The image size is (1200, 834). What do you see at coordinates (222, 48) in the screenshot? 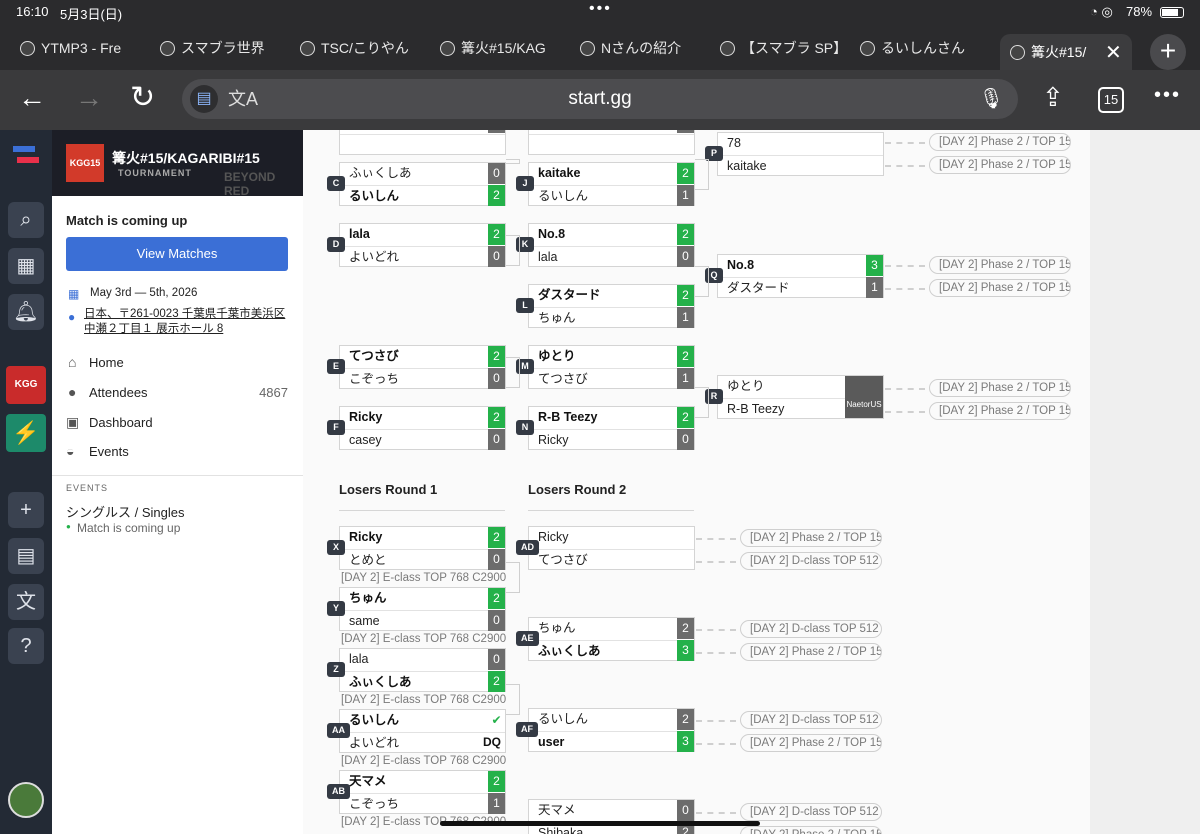
I see `tab-2: スマブラ世界` at bounding box center [222, 48].